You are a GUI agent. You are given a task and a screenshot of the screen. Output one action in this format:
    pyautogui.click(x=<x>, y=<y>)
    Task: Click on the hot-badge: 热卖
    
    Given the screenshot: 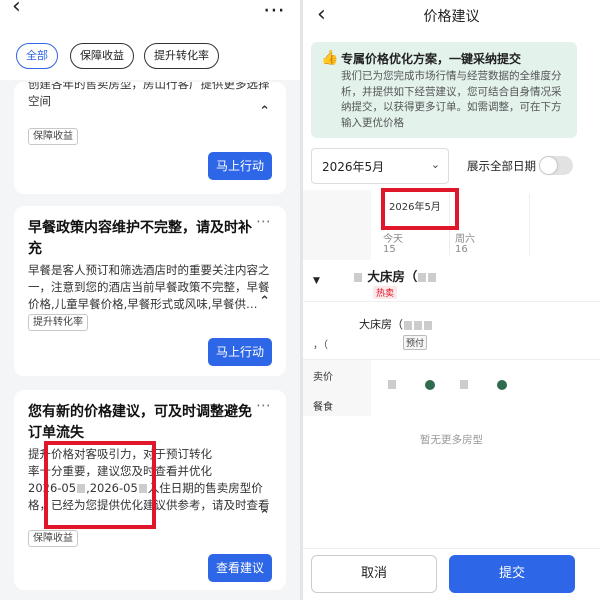 What is the action you would take?
    pyautogui.click(x=385, y=292)
    